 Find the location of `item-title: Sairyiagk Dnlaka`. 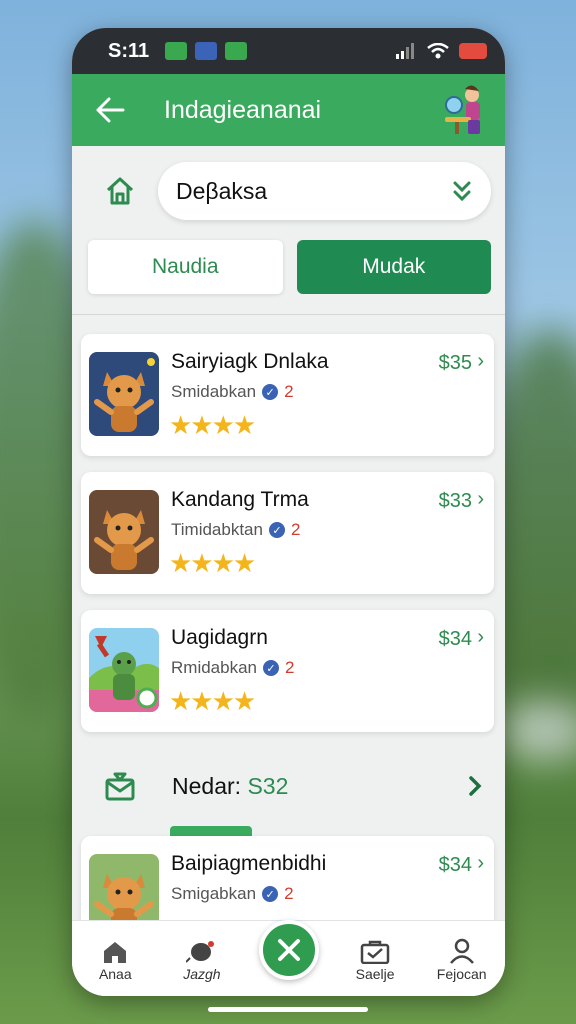

item-title: Sairyiagk Dnlaka is located at coordinates (250, 361).